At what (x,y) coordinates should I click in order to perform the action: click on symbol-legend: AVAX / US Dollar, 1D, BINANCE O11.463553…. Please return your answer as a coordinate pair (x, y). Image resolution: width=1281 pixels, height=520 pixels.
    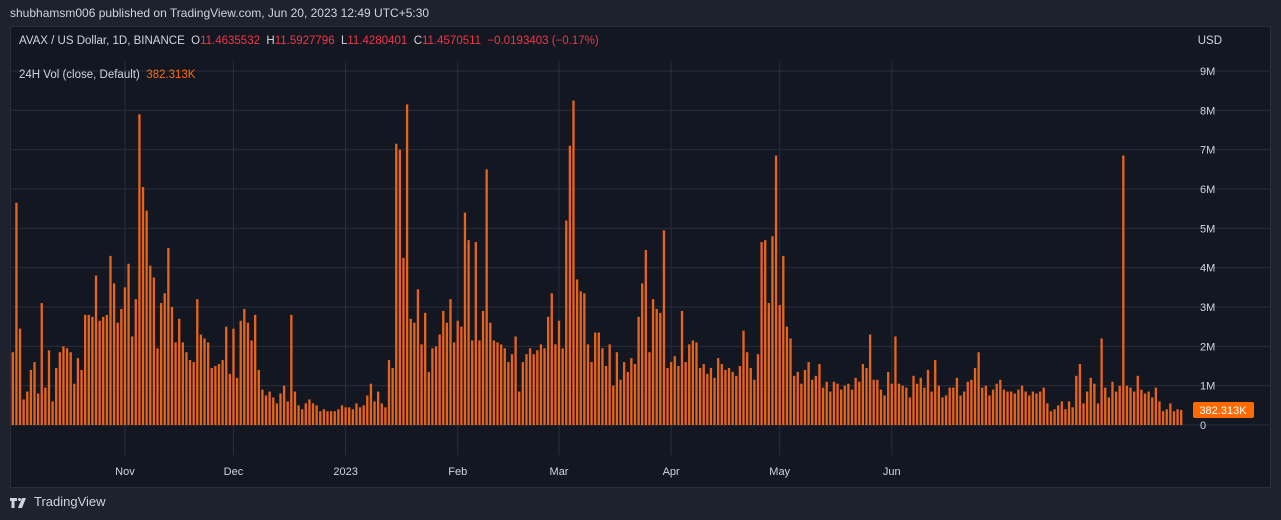
    Looking at the image, I should click on (309, 41).